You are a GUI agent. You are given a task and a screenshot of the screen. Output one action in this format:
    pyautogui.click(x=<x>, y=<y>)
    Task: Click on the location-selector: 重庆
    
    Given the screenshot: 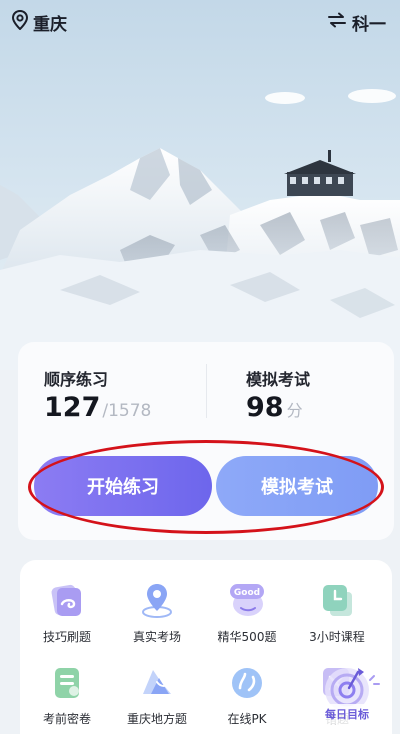 What is the action you would take?
    pyautogui.click(x=39, y=22)
    